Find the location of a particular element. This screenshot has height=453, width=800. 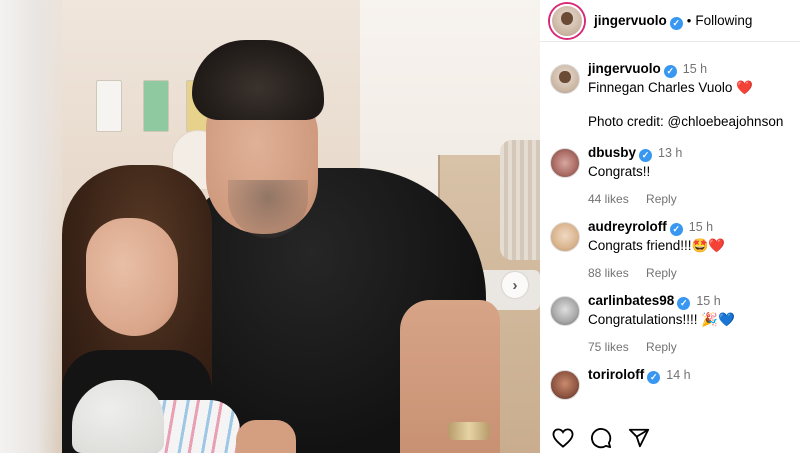

header-username: jingervuolo is located at coordinates (630, 20).